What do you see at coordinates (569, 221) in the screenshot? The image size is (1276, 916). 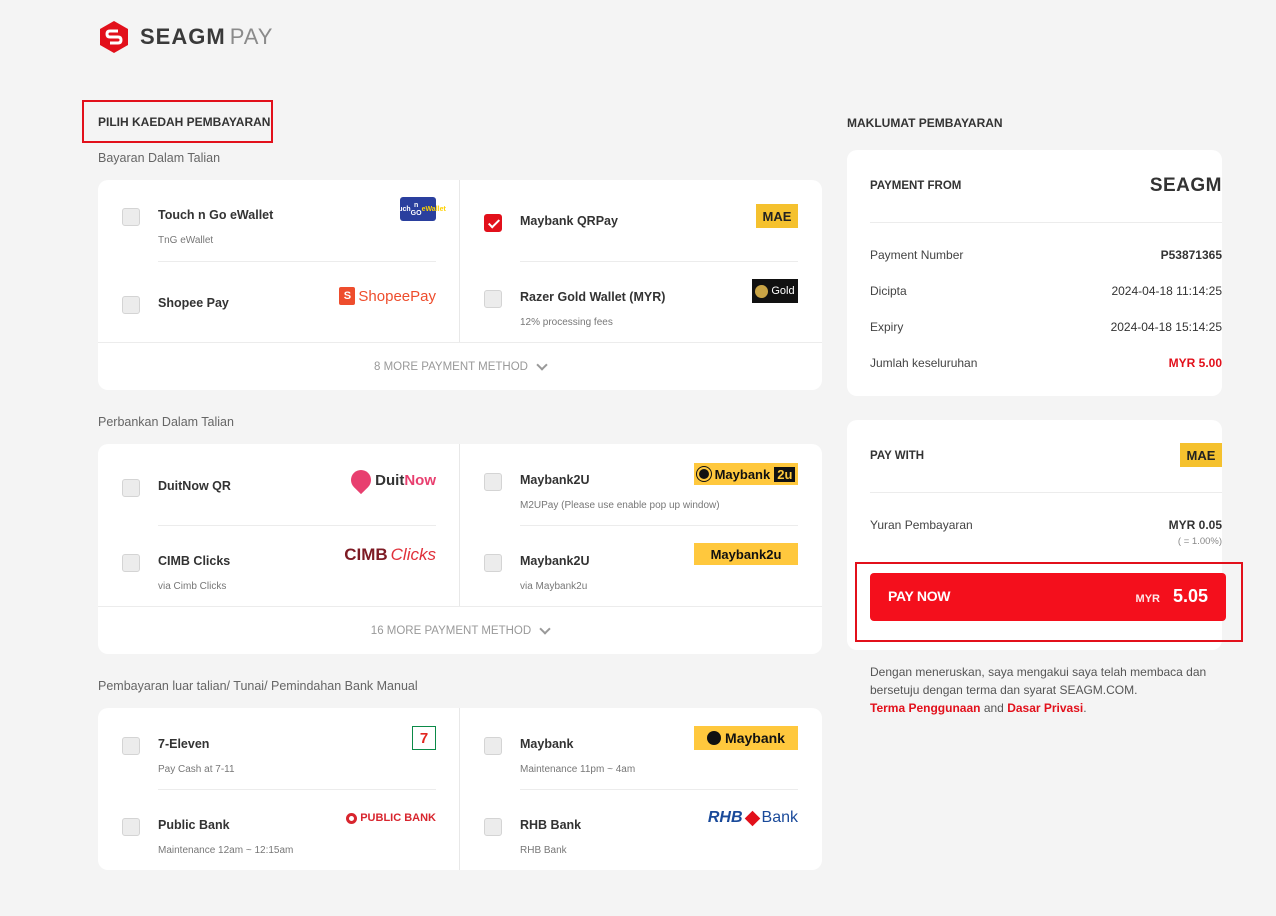 I see `method-name: Maybank QRPay` at bounding box center [569, 221].